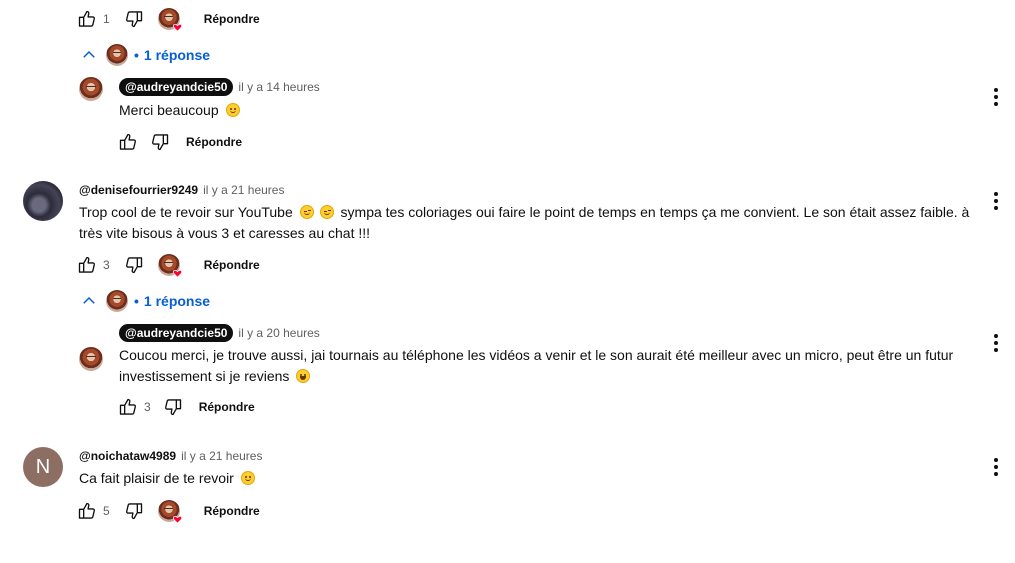 This screenshot has height=563, width=1015. I want to click on avatar: N, so click(43, 467).